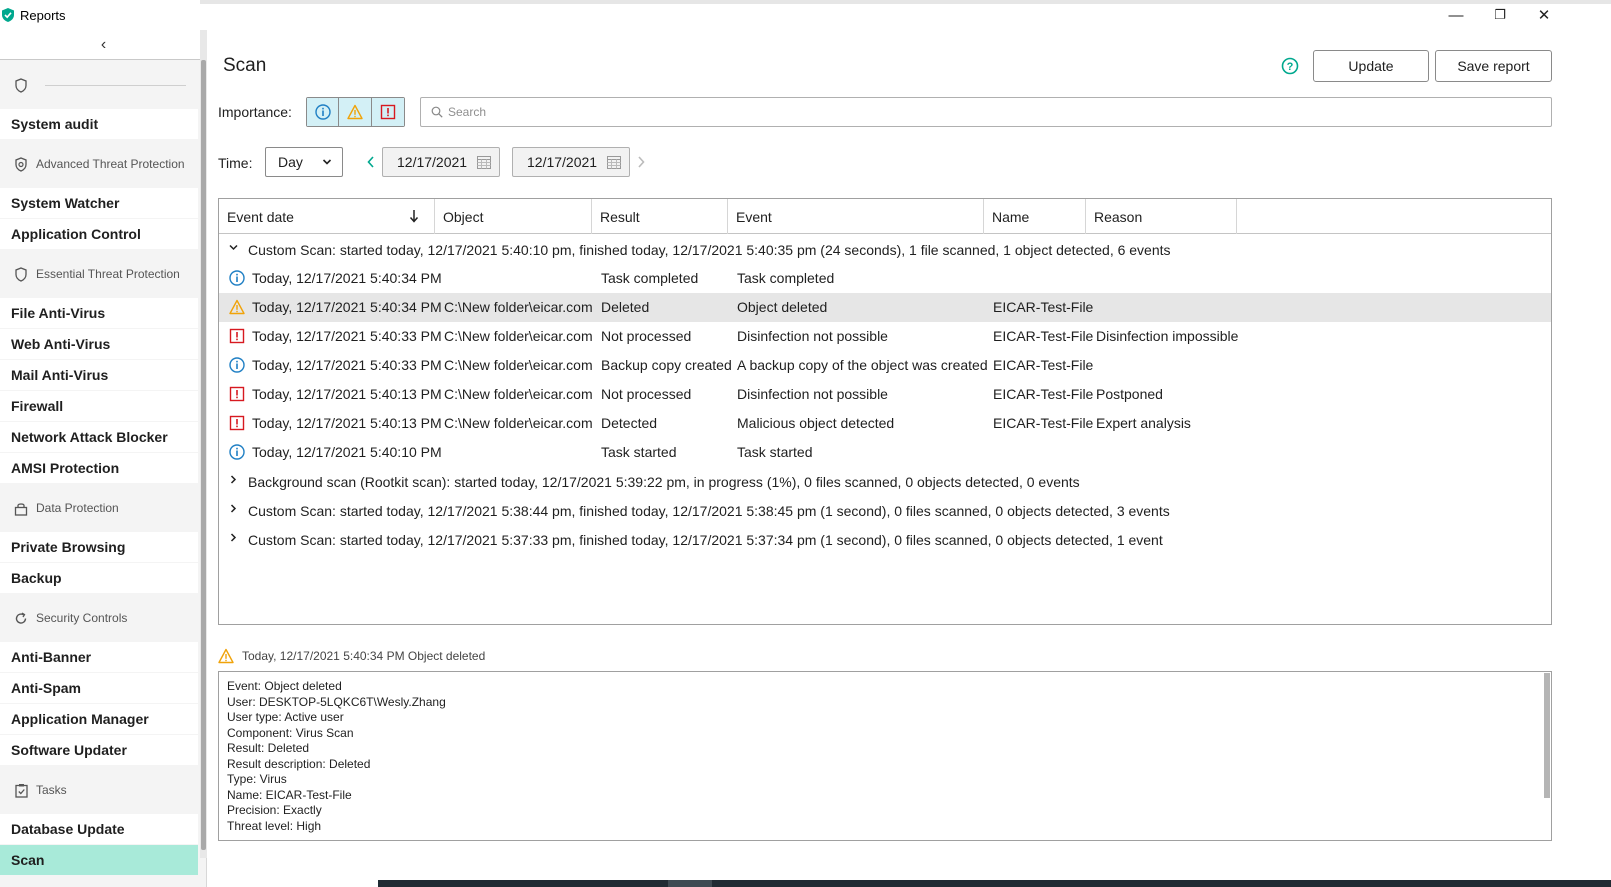 This screenshot has width=1611, height=887. What do you see at coordinates (387, 112) in the screenshot?
I see `importance-critical-toggle` at bounding box center [387, 112].